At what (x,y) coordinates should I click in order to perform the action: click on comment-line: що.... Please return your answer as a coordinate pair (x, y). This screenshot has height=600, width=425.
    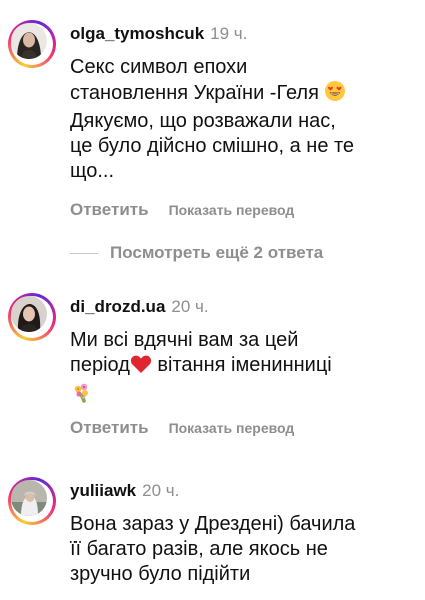
    Looking at the image, I should click on (92, 171).